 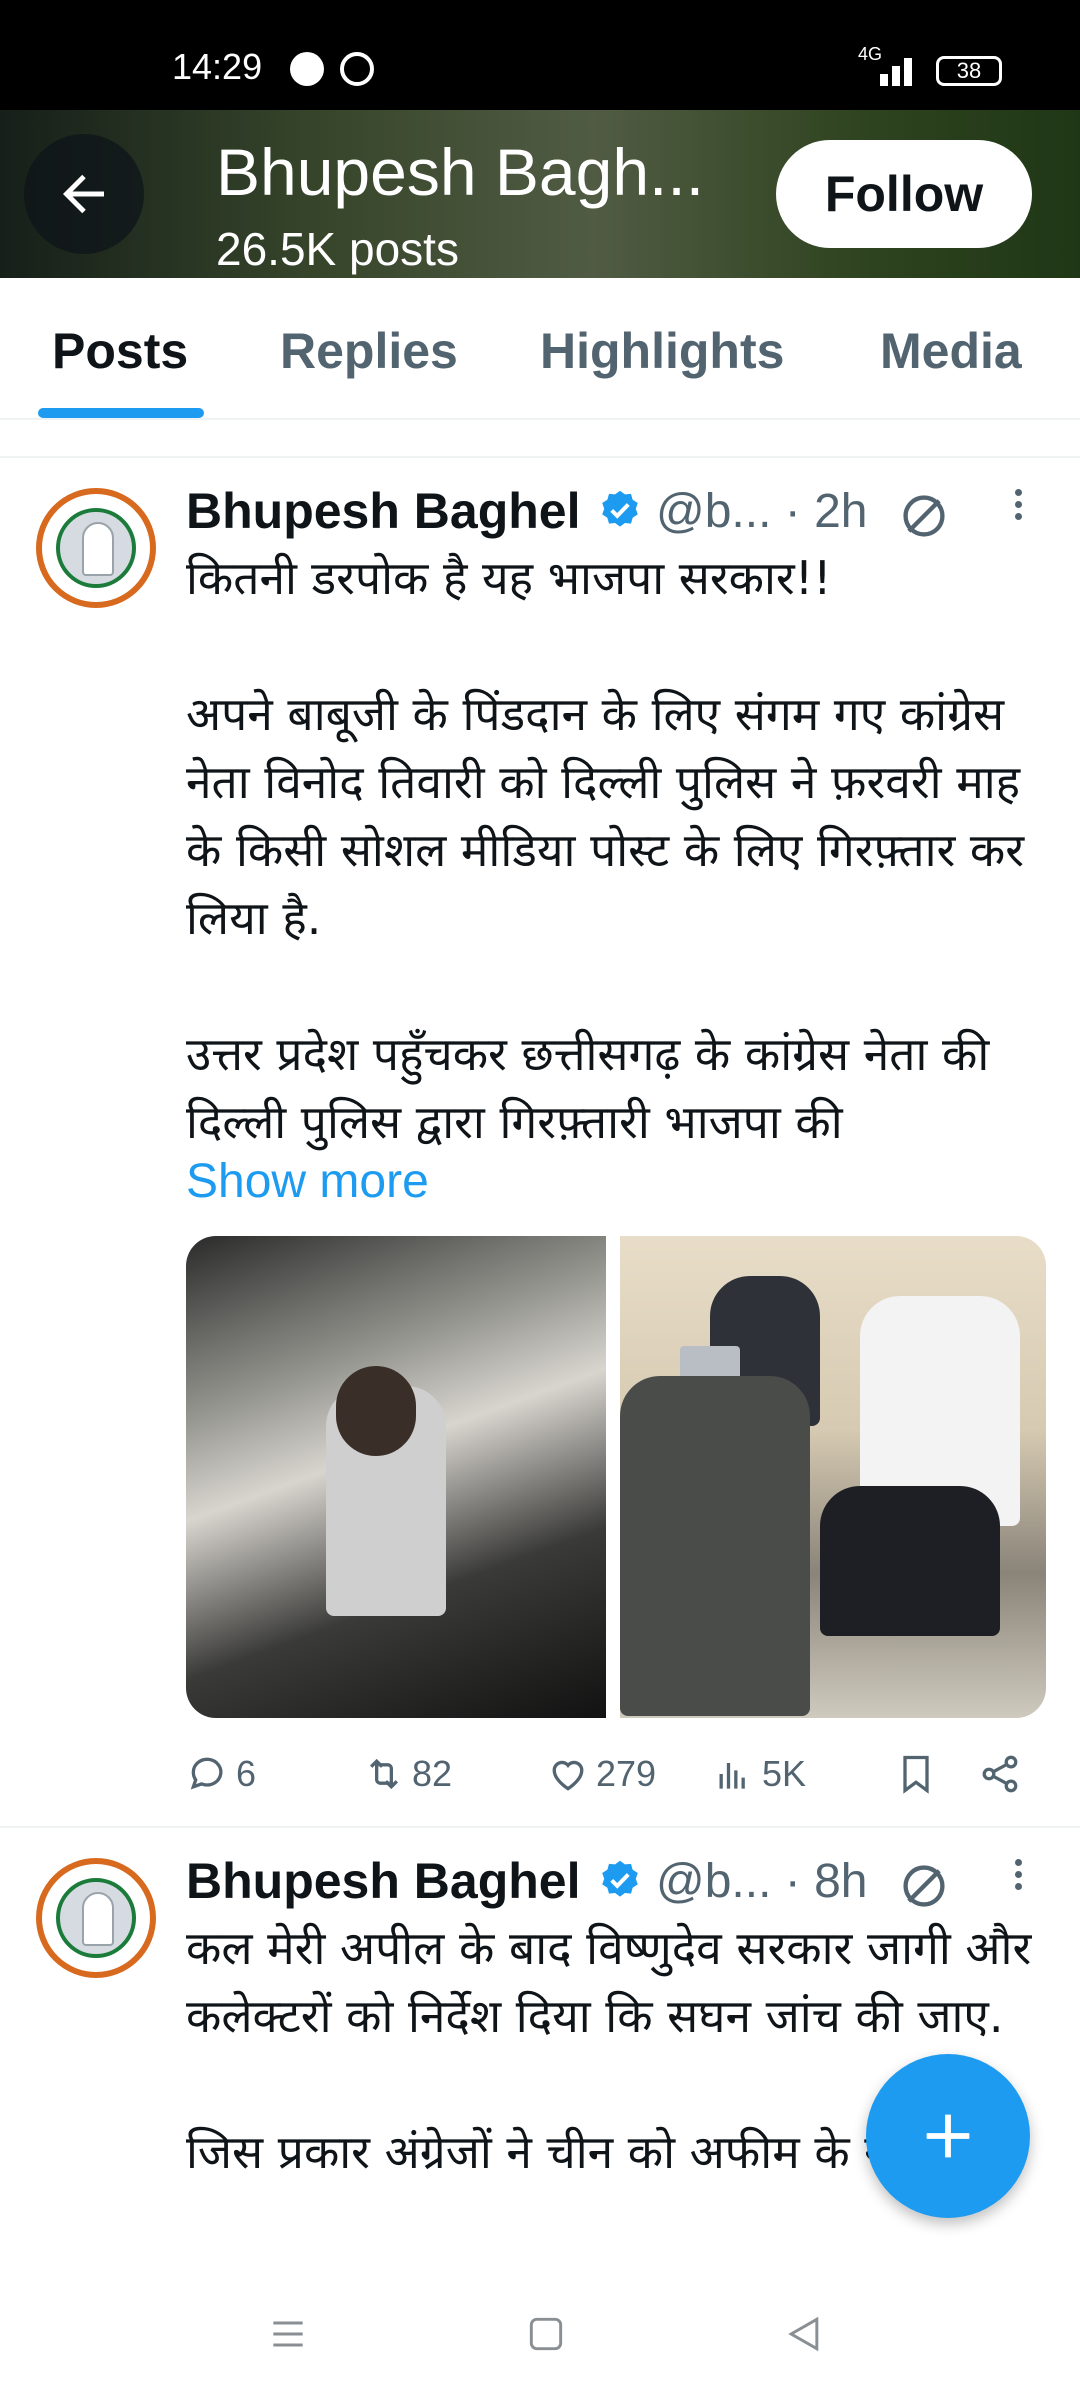 I want to click on share-icon, so click(x=1000, y=1774).